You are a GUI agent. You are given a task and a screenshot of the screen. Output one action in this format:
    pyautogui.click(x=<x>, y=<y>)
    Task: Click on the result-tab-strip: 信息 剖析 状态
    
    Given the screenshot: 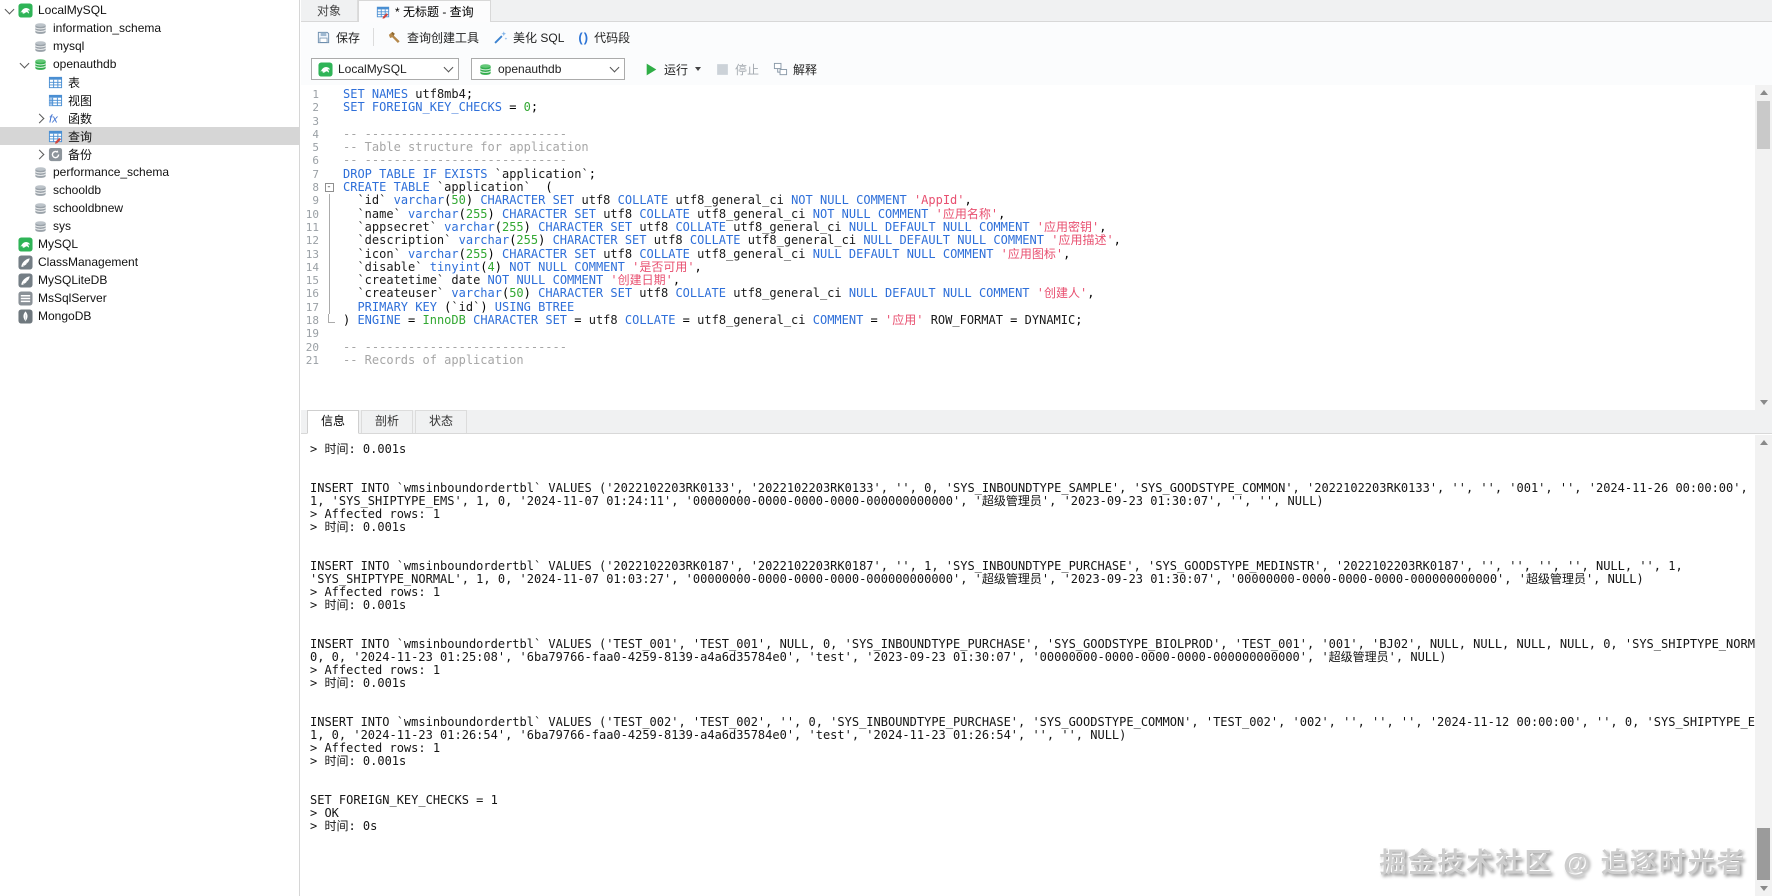 What is the action you would take?
    pyautogui.click(x=1036, y=422)
    